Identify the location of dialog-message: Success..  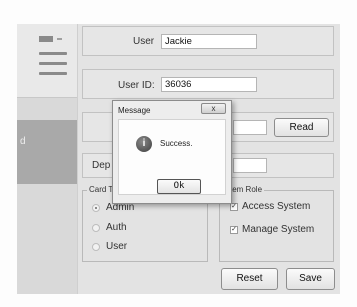
(176, 143).